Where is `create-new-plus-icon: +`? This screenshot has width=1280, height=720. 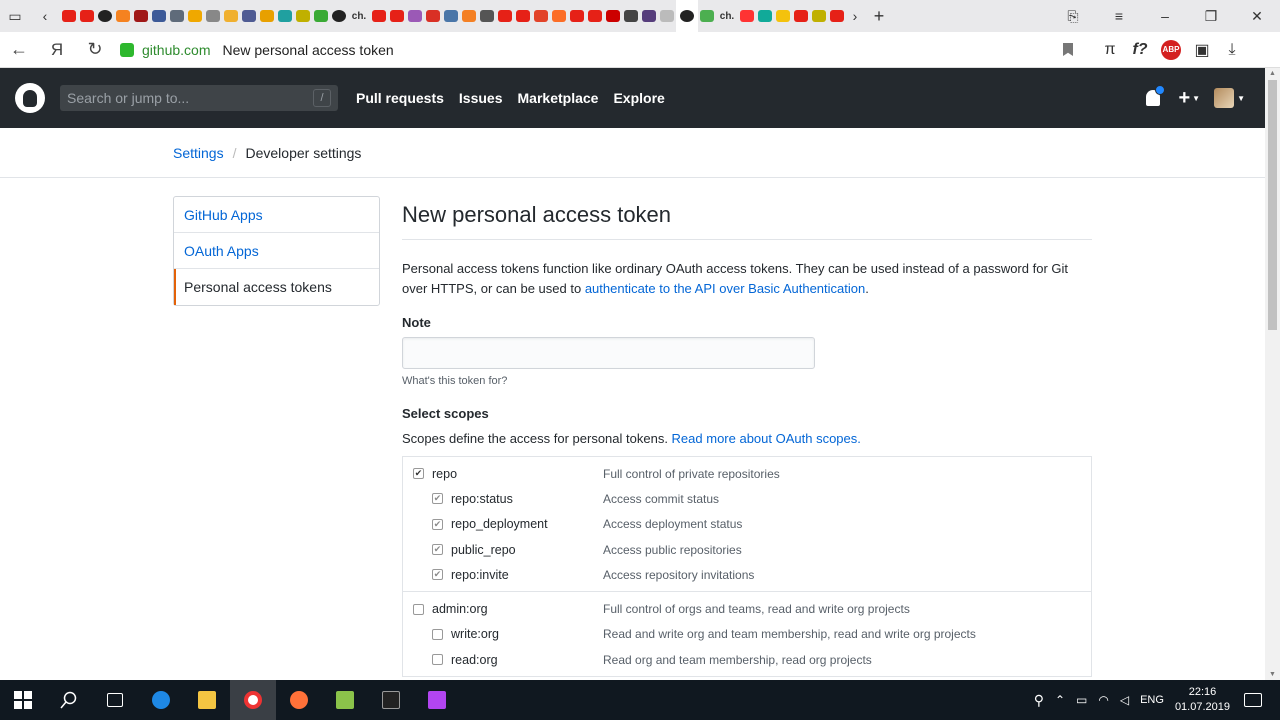
create-new-plus-icon: + is located at coordinates (1184, 98).